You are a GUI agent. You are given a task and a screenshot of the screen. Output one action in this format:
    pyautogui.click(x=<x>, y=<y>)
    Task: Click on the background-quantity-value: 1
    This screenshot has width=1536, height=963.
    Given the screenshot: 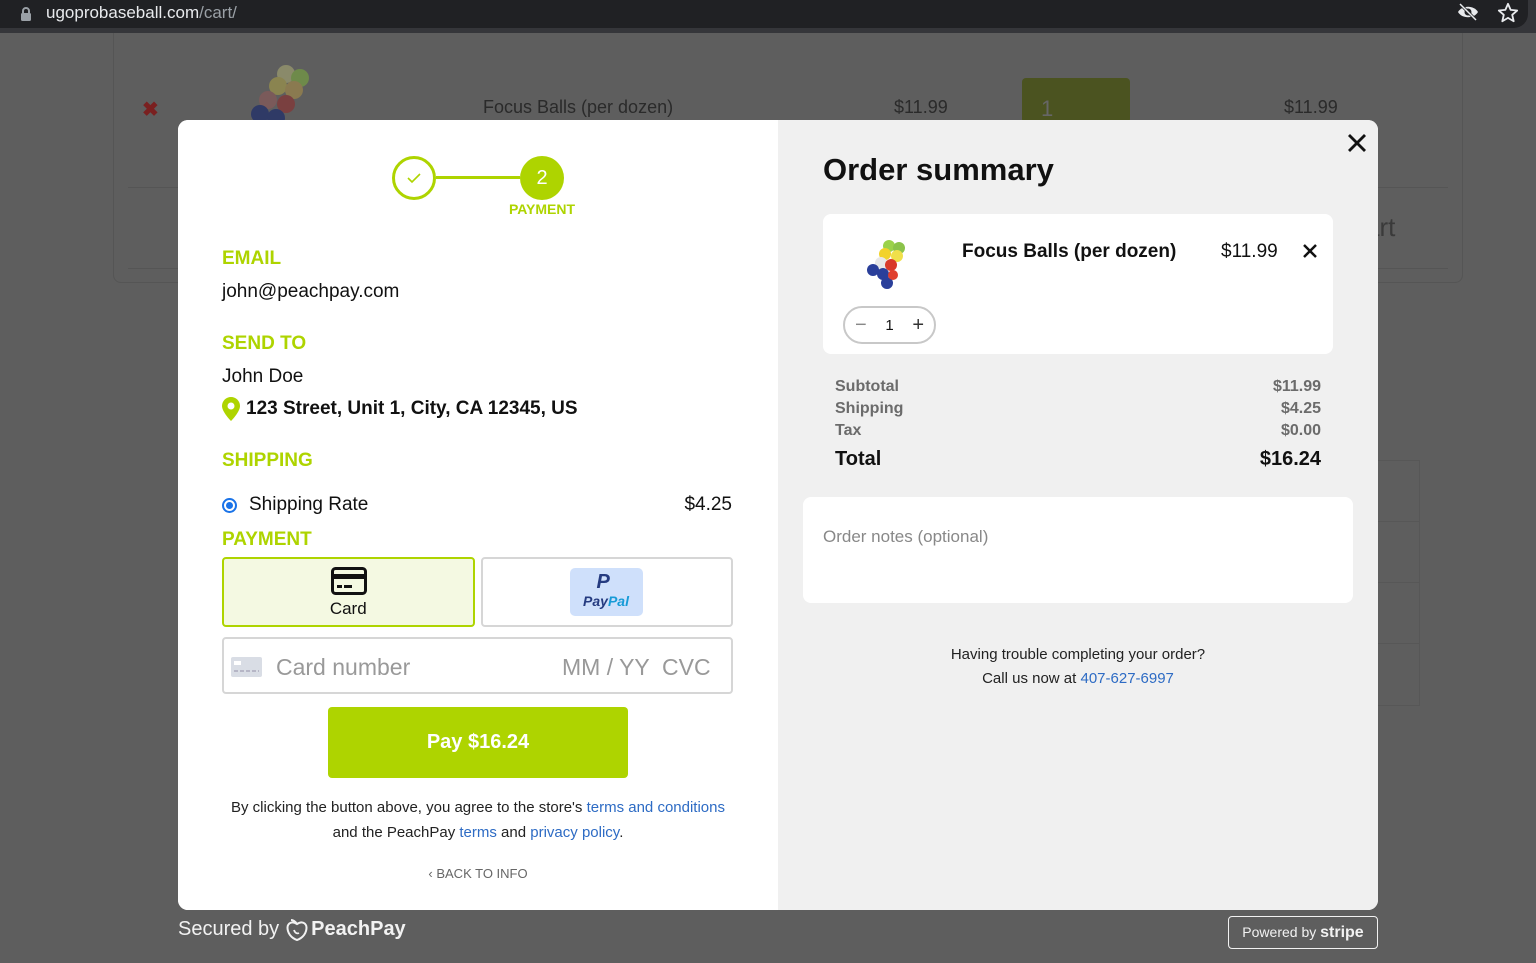 What is the action you would take?
    pyautogui.click(x=1047, y=108)
    